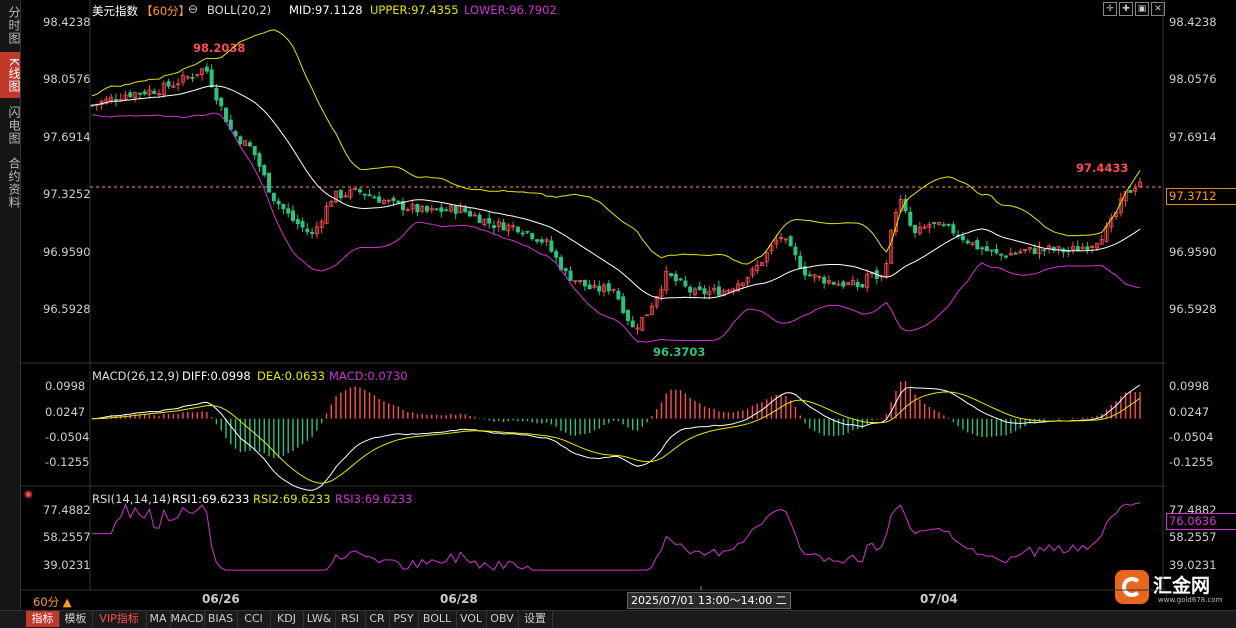  Describe the element at coordinates (471, 619) in the screenshot. I see `tab-vol: VOL` at that location.